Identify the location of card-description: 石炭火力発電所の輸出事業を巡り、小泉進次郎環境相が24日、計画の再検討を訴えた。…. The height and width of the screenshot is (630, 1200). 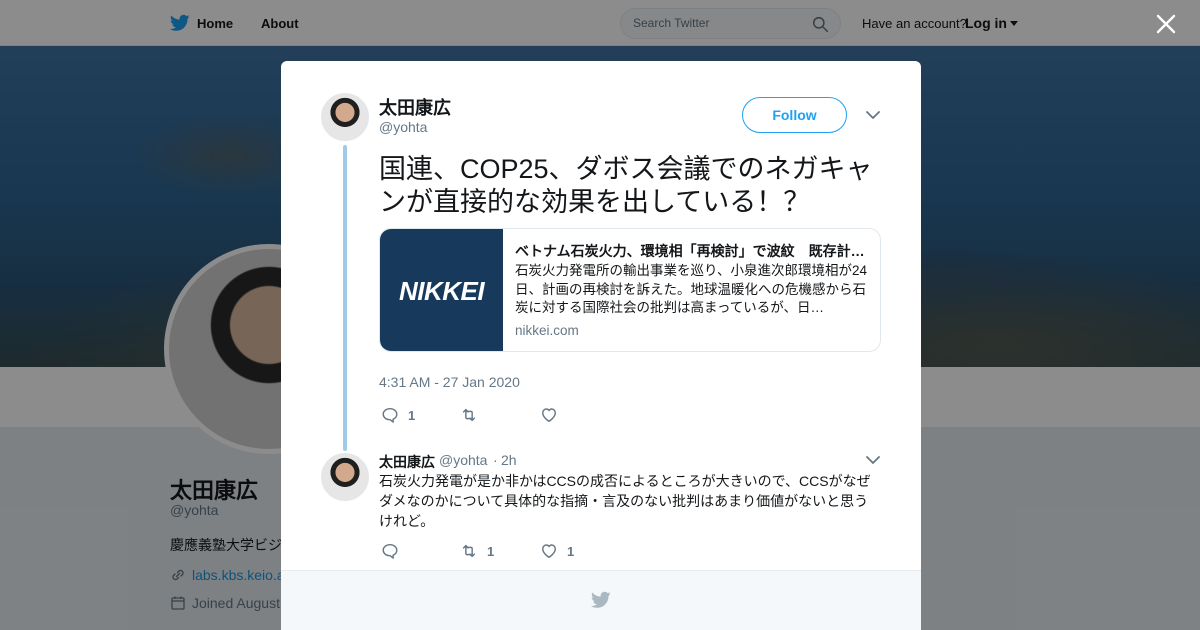
(691, 289).